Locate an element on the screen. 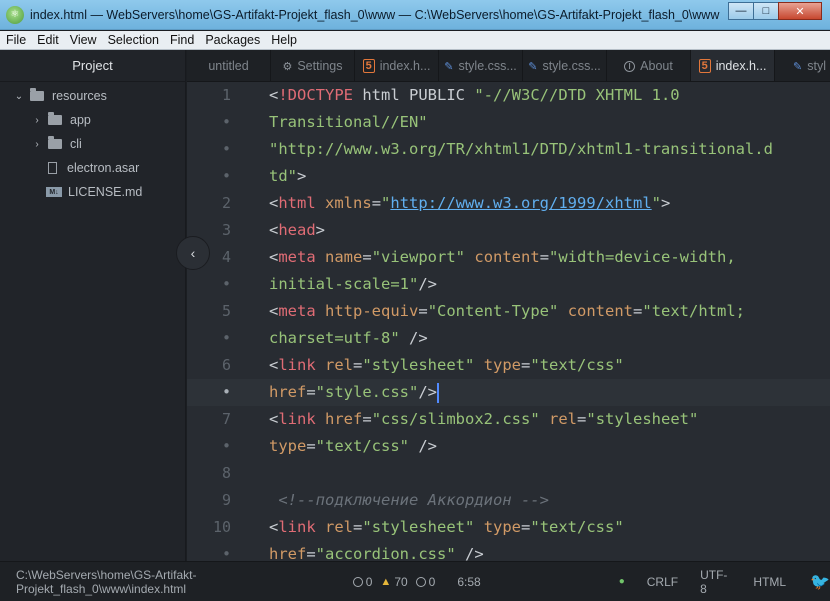 Image resolution: width=830 pixels, height=601 pixels. code-line: • href="style.css"/> is located at coordinates (508, 392).